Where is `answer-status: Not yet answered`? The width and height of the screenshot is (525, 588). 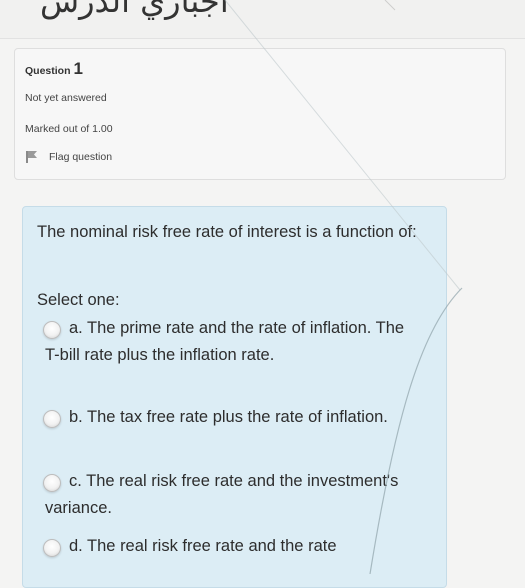
answer-status: Not yet answered is located at coordinates (66, 98).